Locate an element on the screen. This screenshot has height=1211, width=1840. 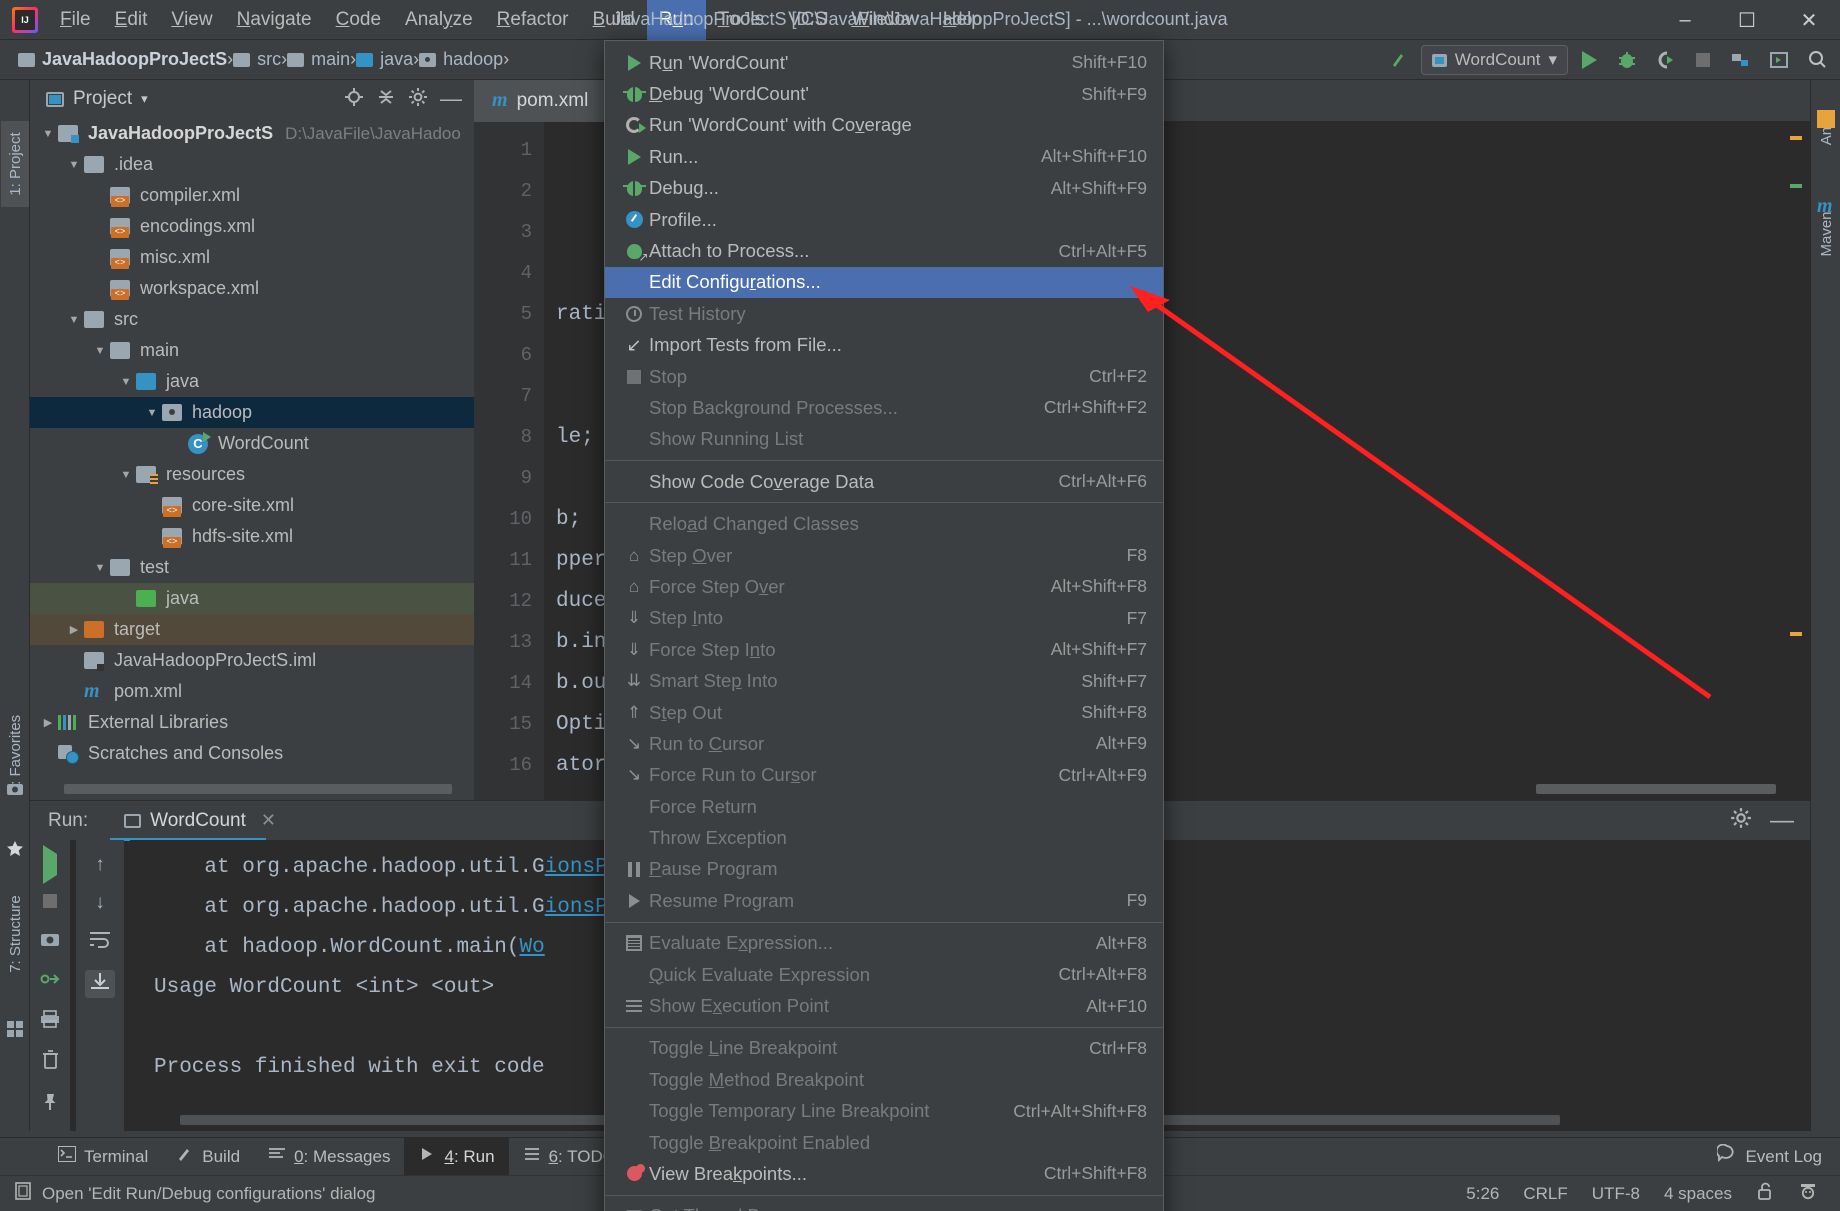
sidebar-item-ant: Ant is located at coordinates (1826, 134).